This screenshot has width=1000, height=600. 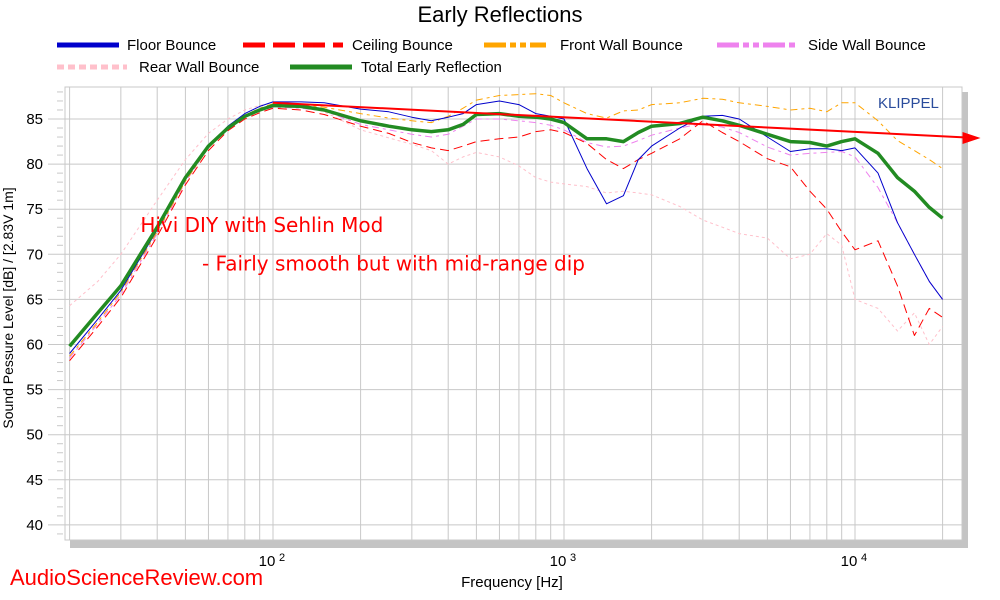 What do you see at coordinates (499, 14) in the screenshot?
I see `chart-title: Early Reflections` at bounding box center [499, 14].